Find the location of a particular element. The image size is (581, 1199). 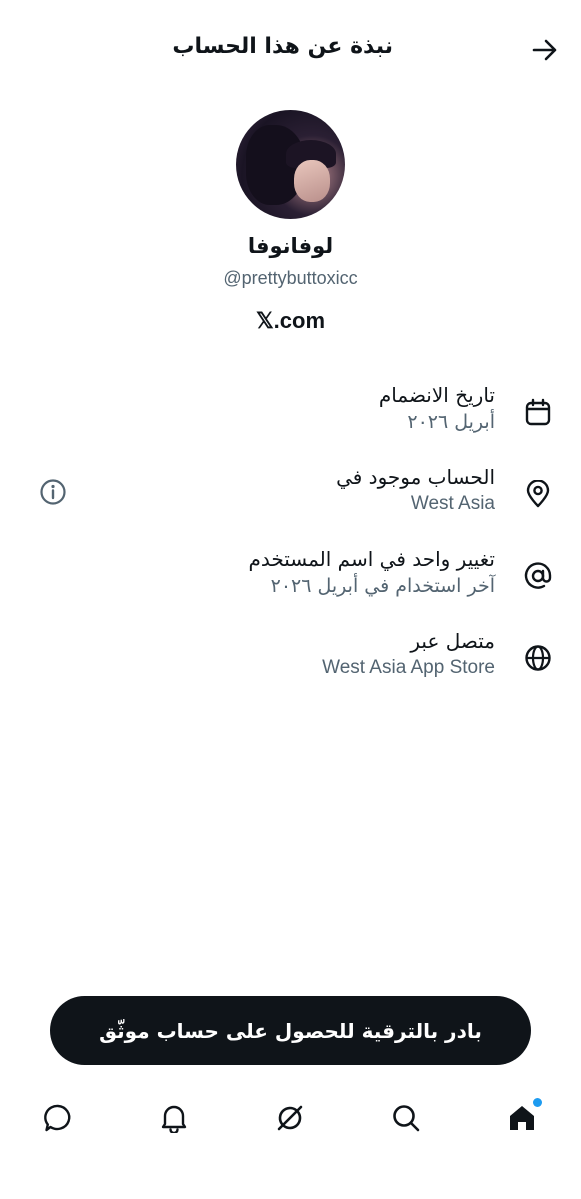

search-icon is located at coordinates (406, 1118).